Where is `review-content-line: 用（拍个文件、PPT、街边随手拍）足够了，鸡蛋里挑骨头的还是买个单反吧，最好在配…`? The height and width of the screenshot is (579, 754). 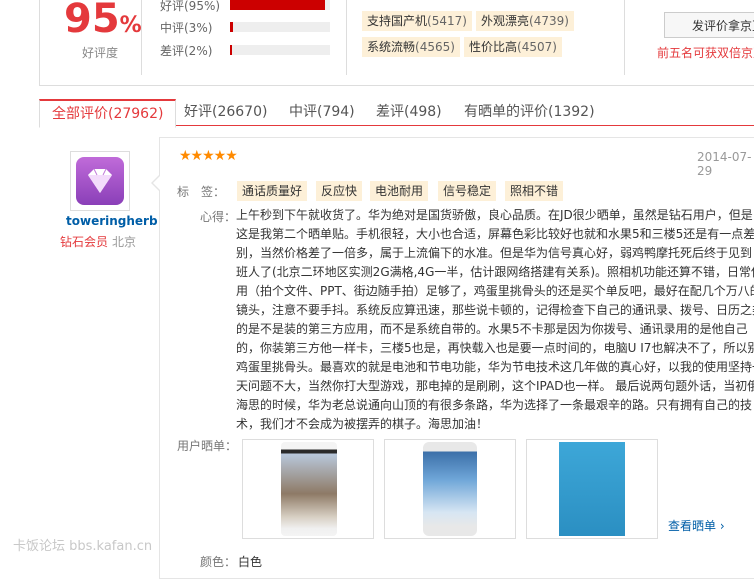
review-content-line: 用（拍个文件、PPT、街边随手拍）足够了，鸡蛋里挑骨头的还是买个单反吧，最好在配… is located at coordinates (495, 291).